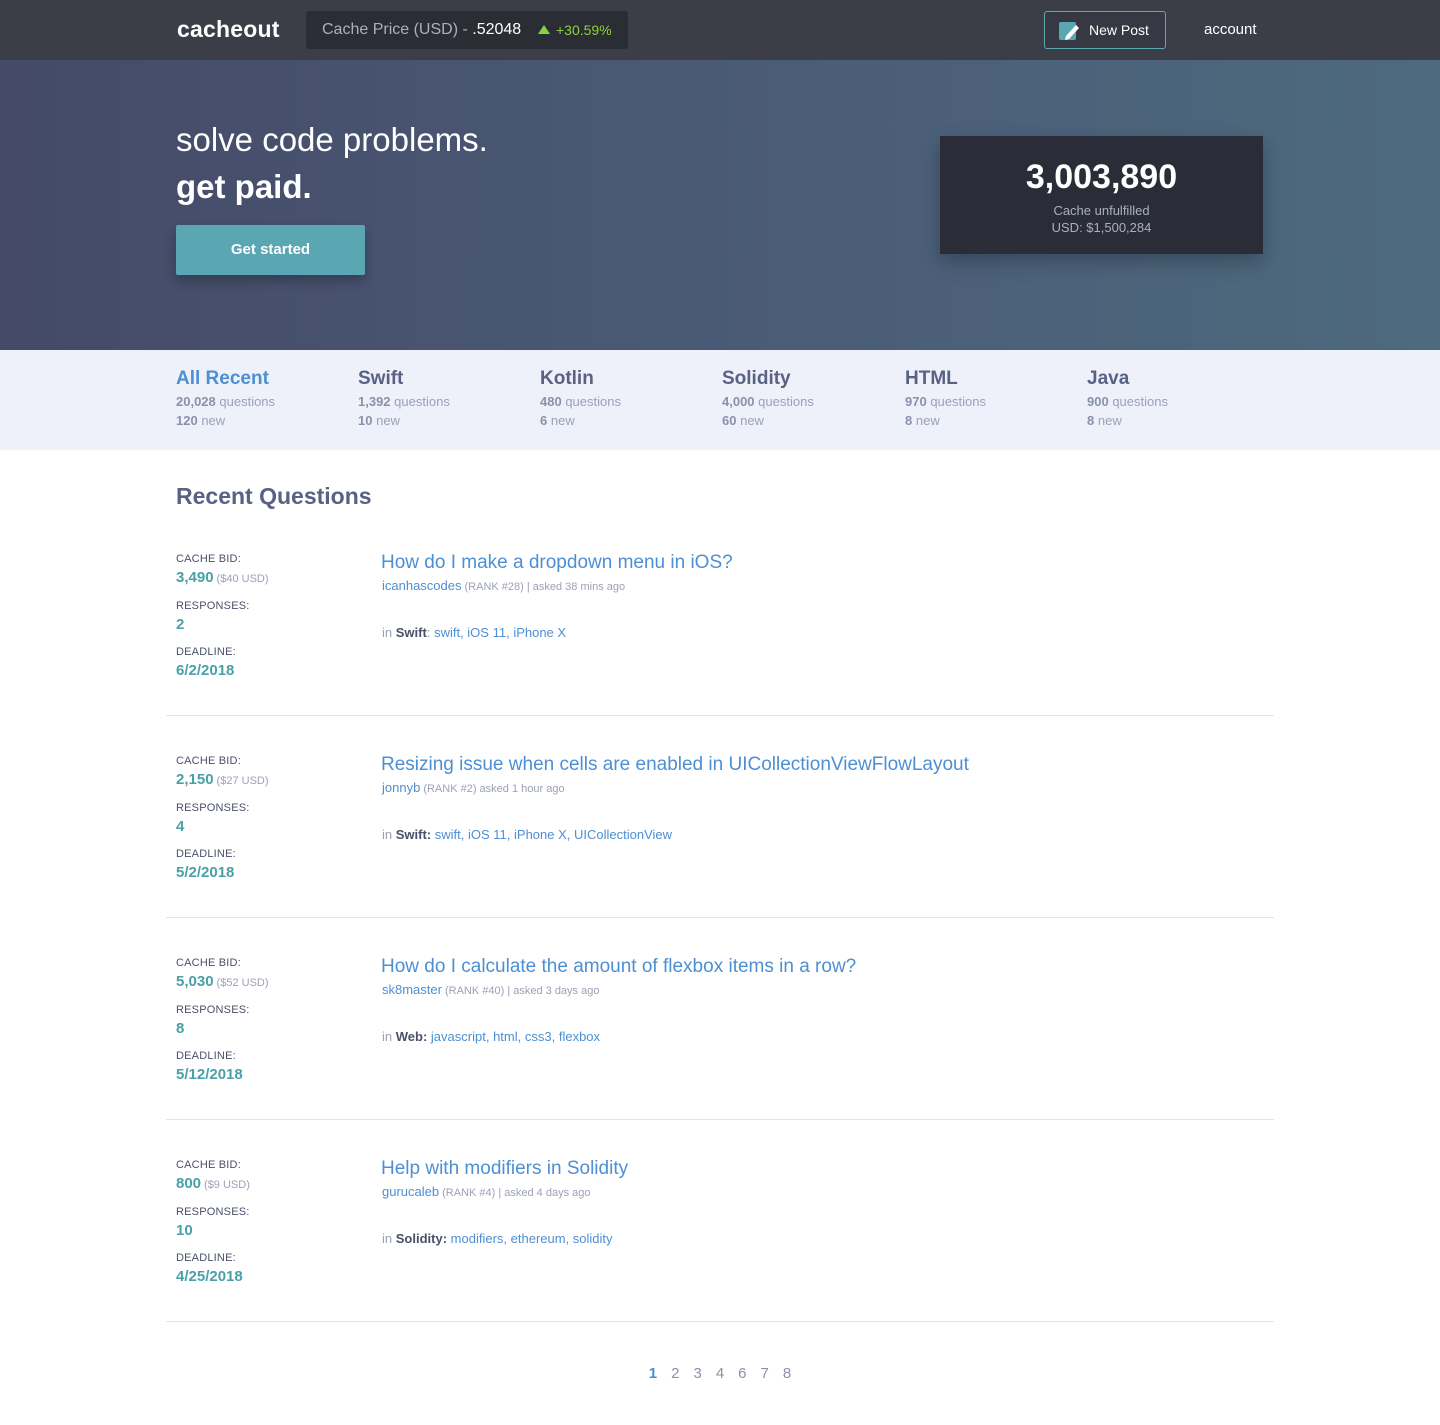  Describe the element at coordinates (623, 834) in the screenshot. I see `tag-link: UICollectionView` at that location.